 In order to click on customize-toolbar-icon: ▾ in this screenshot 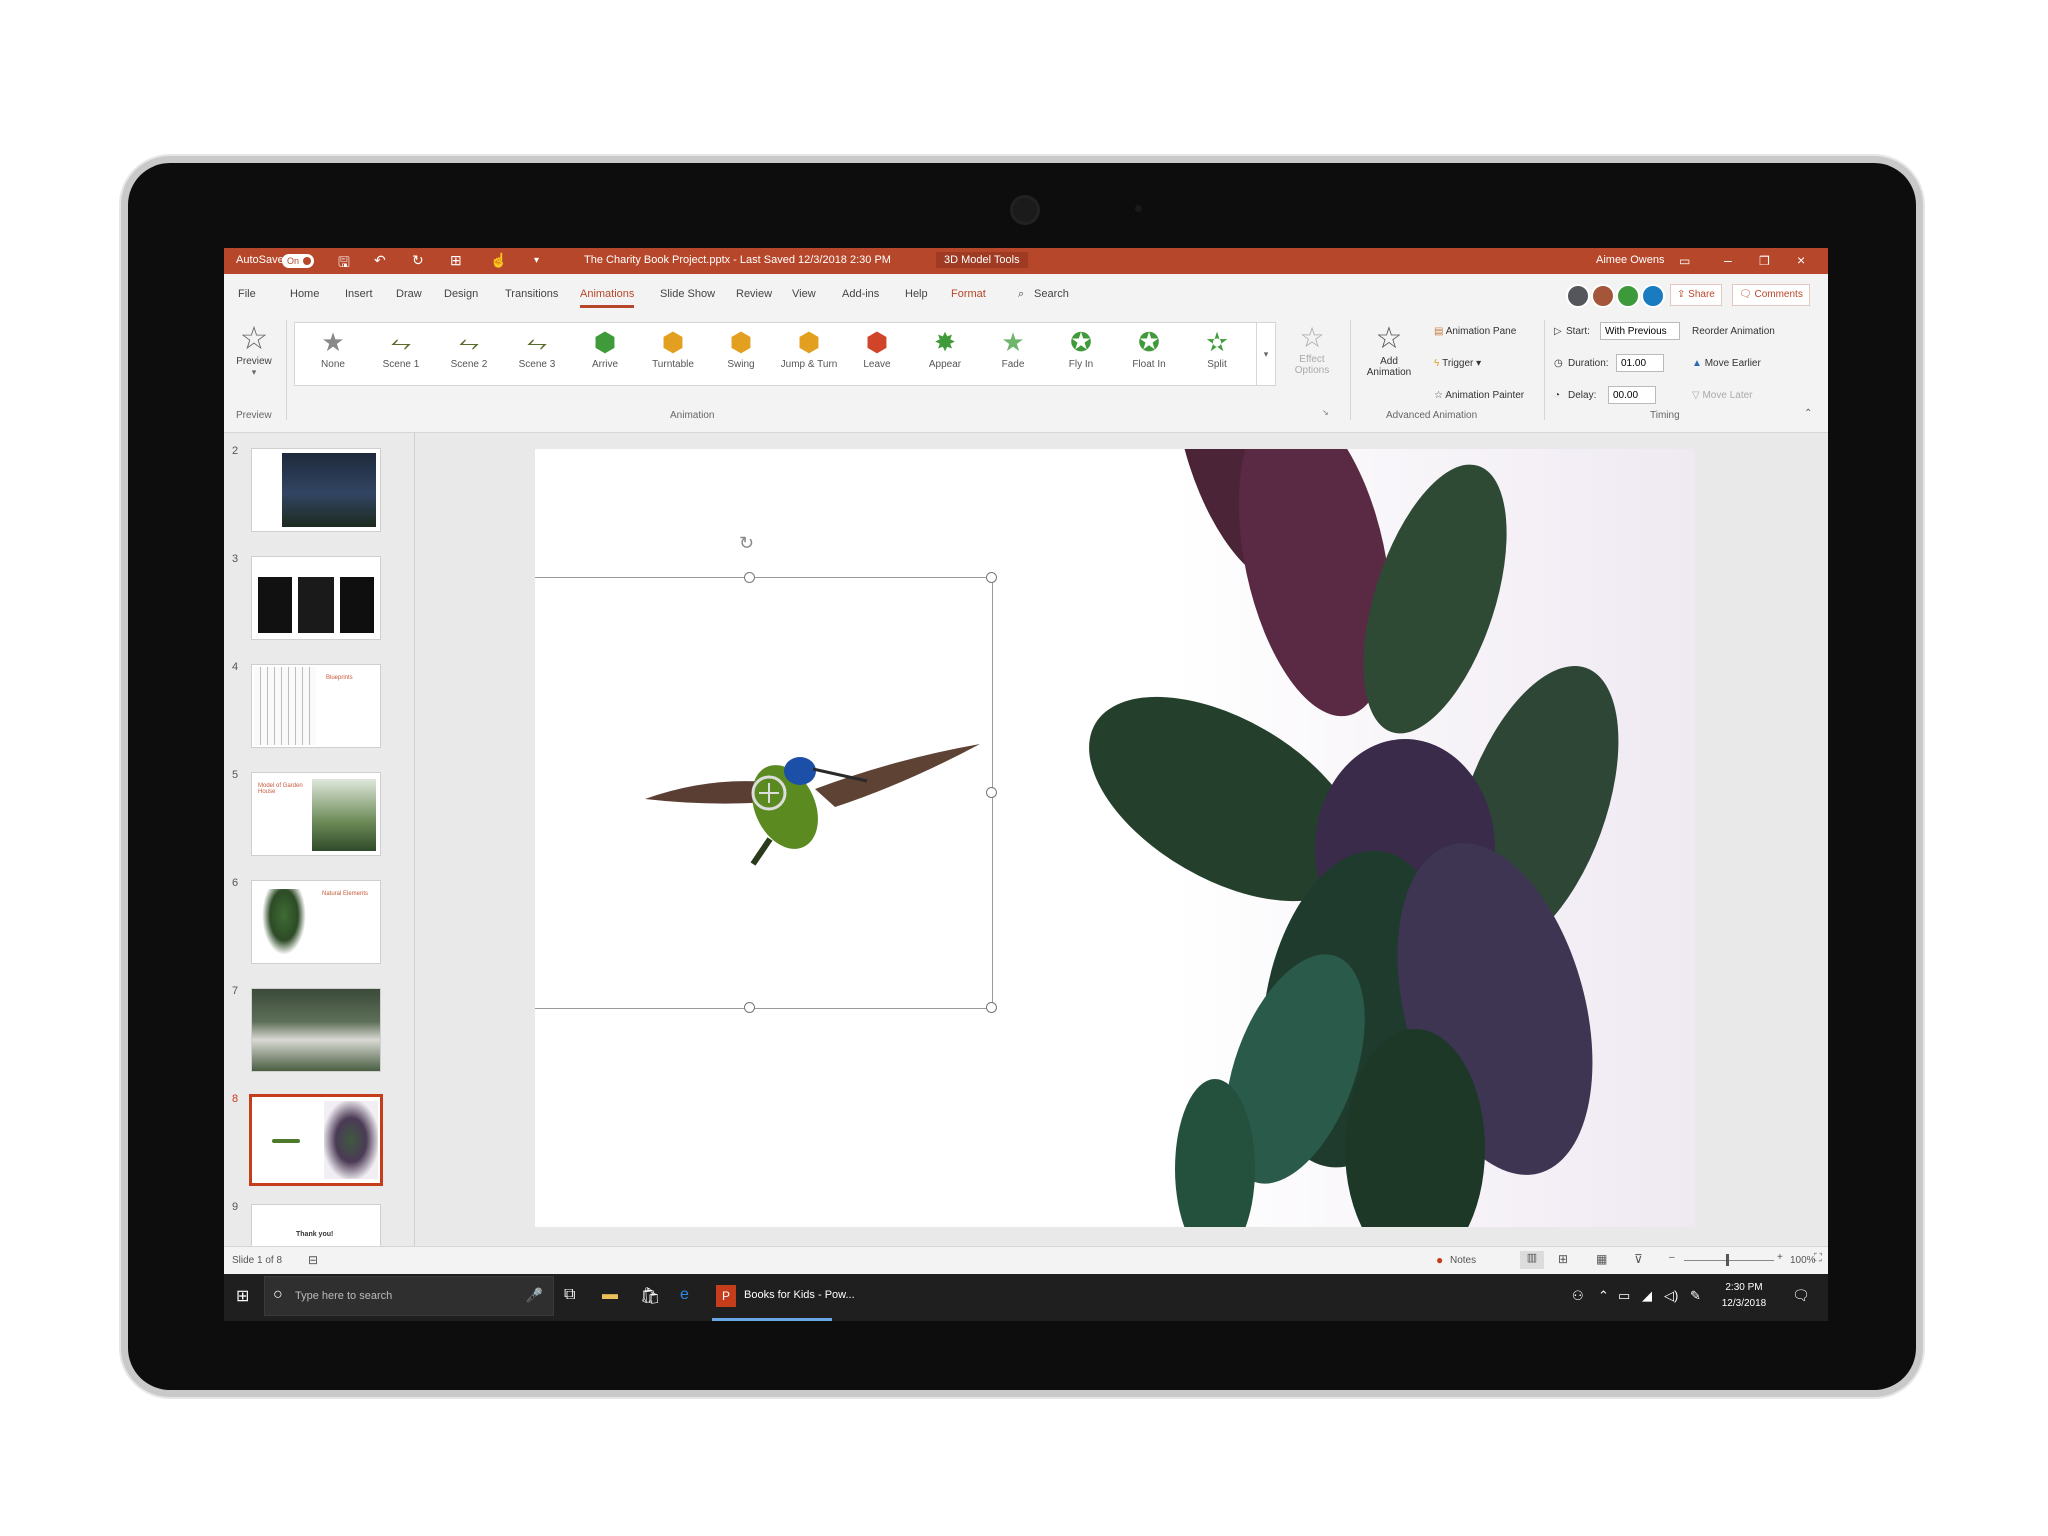, I will do `click(536, 260)`.